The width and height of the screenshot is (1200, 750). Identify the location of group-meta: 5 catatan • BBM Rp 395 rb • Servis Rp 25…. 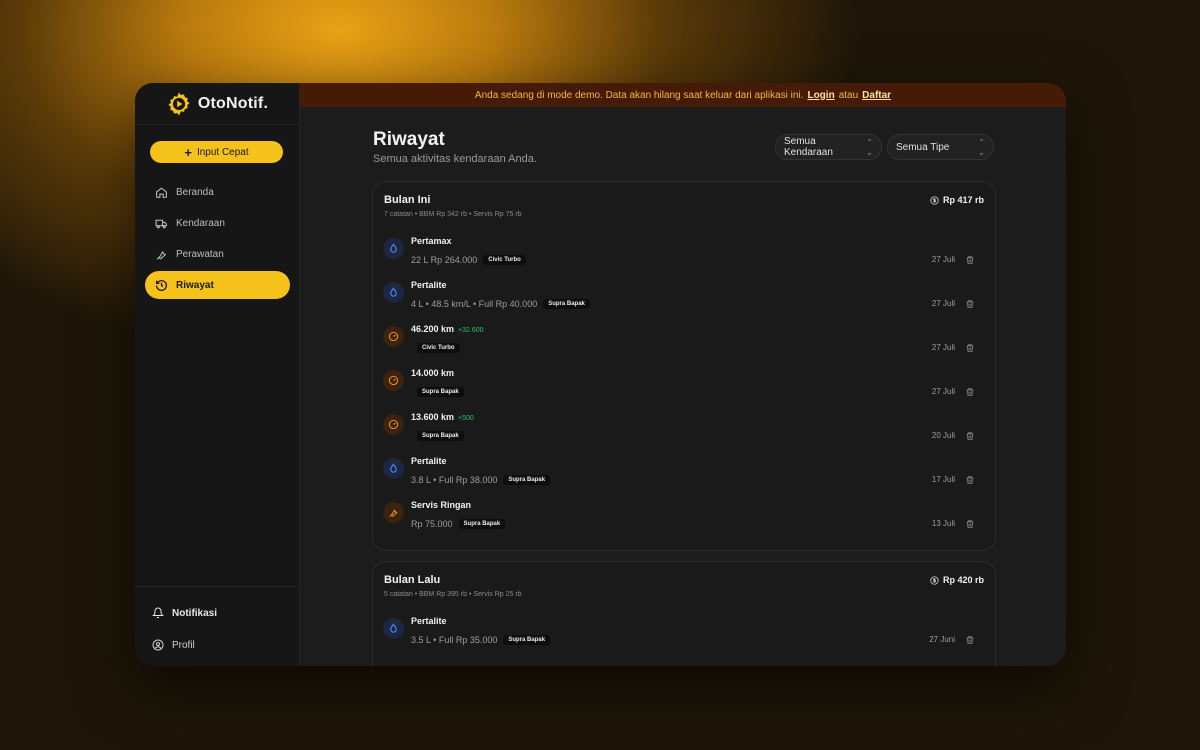
(453, 594).